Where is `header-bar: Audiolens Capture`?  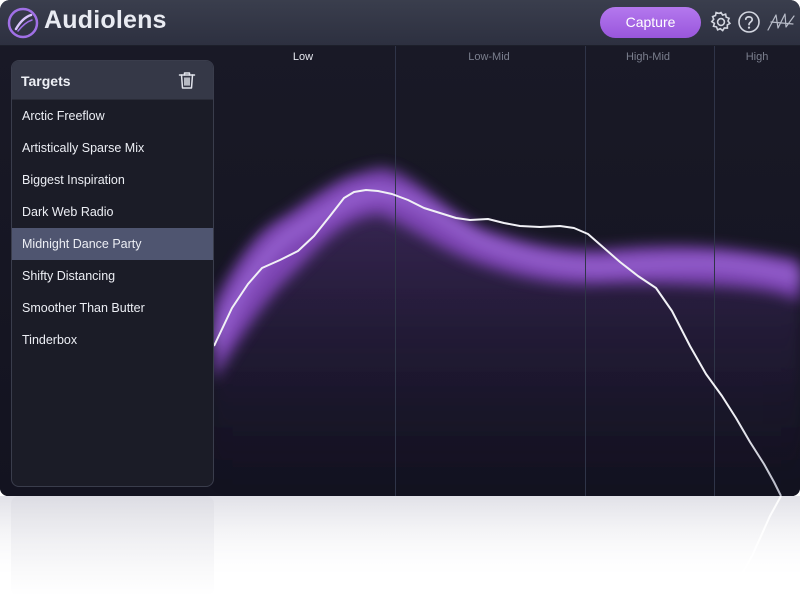 header-bar: Audiolens Capture is located at coordinates (400, 23).